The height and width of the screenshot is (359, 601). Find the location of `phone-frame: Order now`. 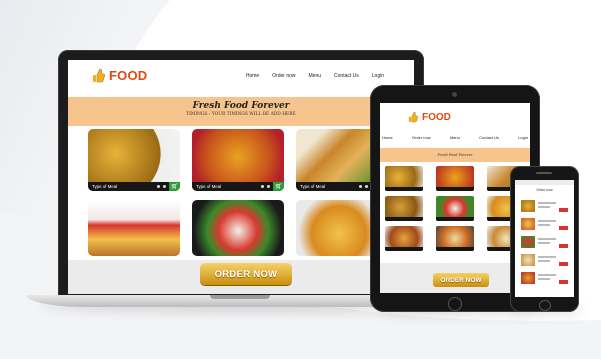

phone-frame: Order now is located at coordinates (544, 239).